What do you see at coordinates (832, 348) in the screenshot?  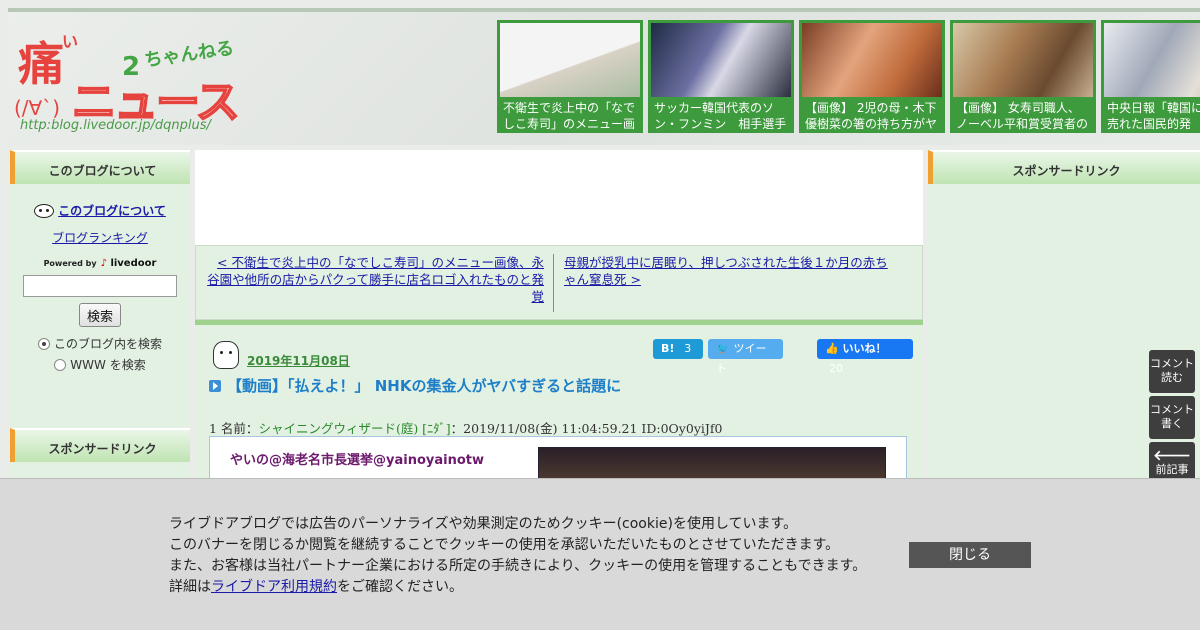 I see `thumbs-up-icon: 👍` at bounding box center [832, 348].